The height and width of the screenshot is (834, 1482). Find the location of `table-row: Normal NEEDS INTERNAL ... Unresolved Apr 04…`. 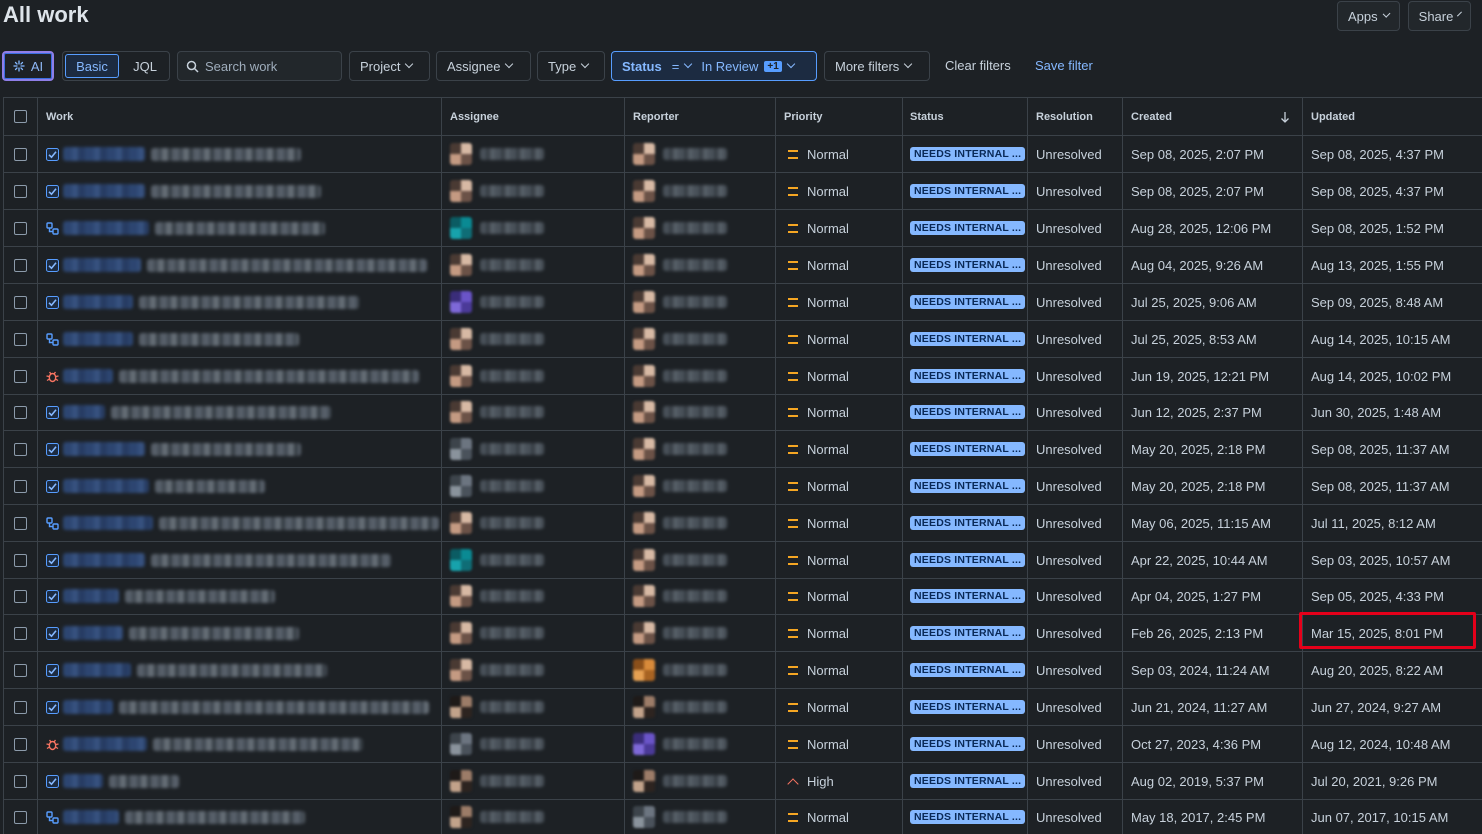

table-row: Normal NEEDS INTERNAL ... Unresolved Apr 04… is located at coordinates (743, 596).